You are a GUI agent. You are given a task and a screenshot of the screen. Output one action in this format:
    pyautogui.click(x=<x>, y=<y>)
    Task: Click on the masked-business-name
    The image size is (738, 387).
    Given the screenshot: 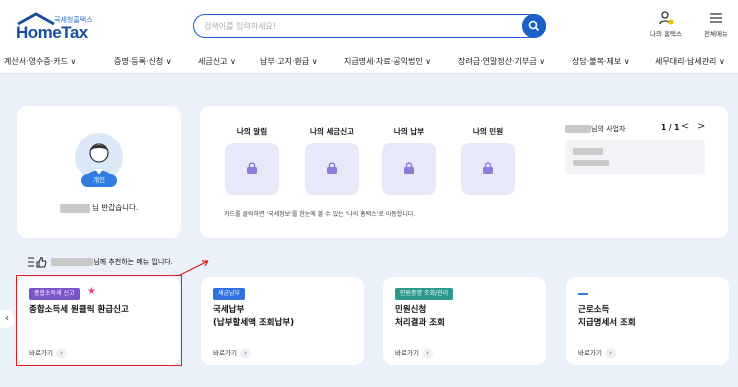 What is the action you would take?
    pyautogui.click(x=588, y=151)
    